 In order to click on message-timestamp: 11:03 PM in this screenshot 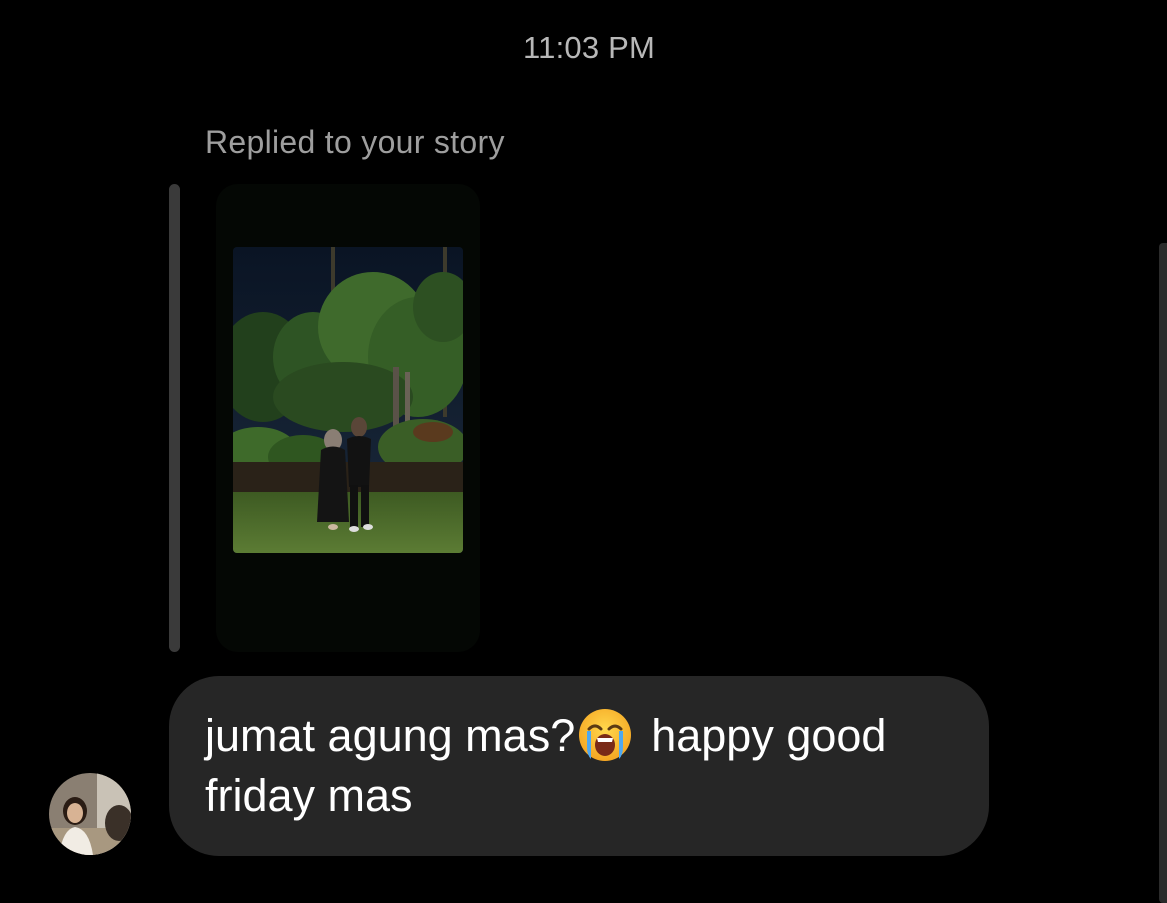, I will do `click(589, 47)`.